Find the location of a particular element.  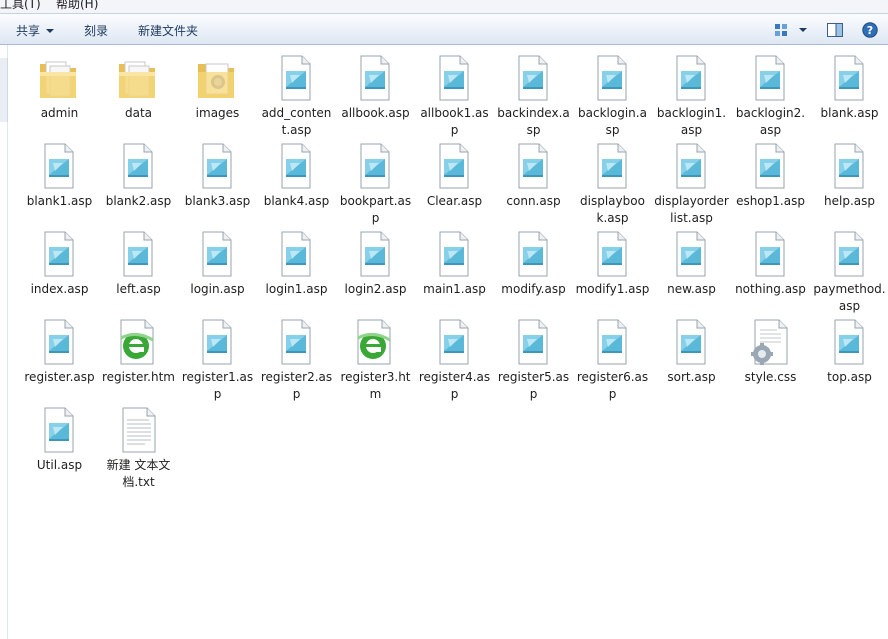

file-item: add_content.asp is located at coordinates (296, 92).